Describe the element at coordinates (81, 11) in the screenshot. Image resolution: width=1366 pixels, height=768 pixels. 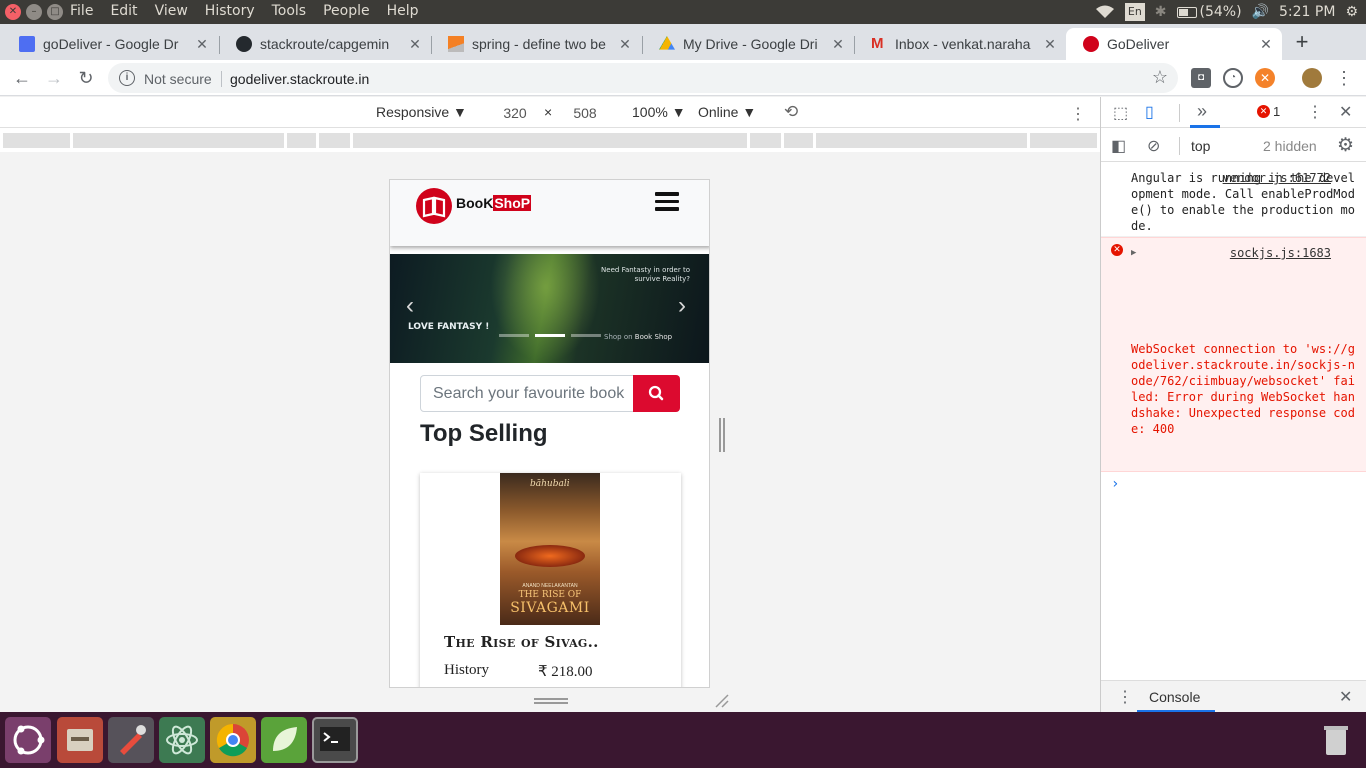
I see `menu-file: File` at that location.